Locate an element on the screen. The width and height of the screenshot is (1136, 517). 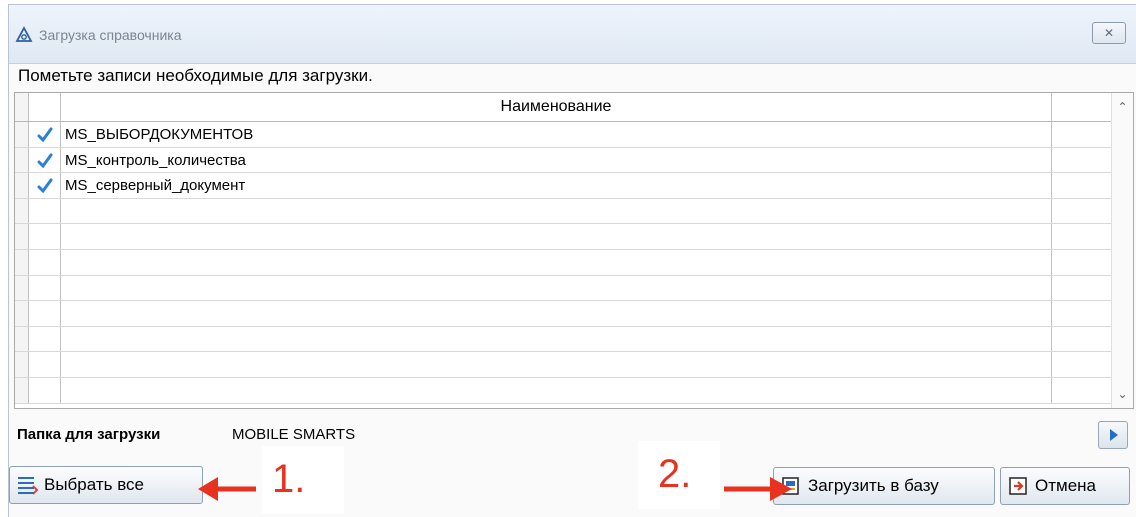
extra-column-header is located at coordinates (1082, 107).